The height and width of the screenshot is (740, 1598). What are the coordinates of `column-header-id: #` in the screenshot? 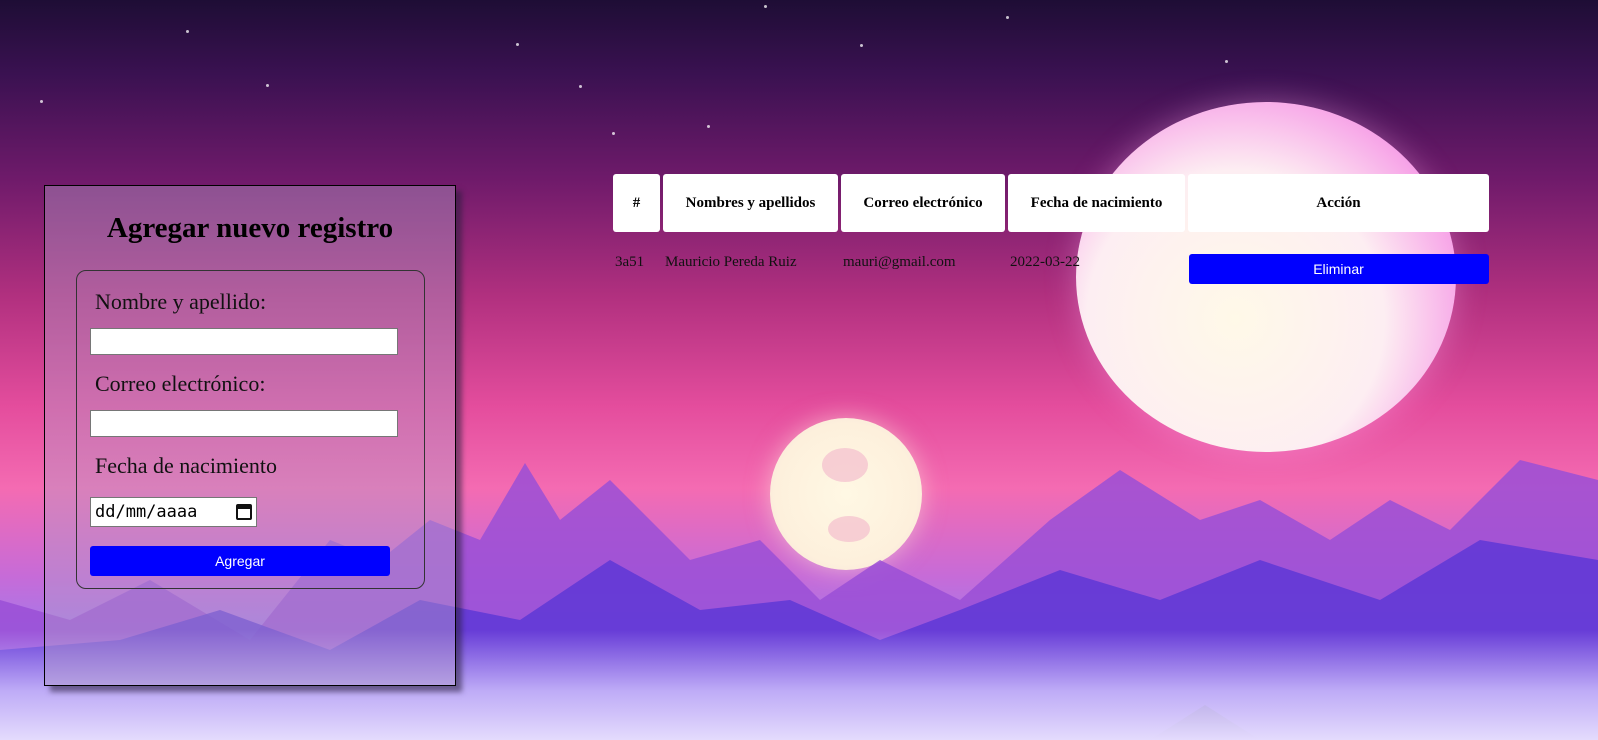 It's located at (636, 203).